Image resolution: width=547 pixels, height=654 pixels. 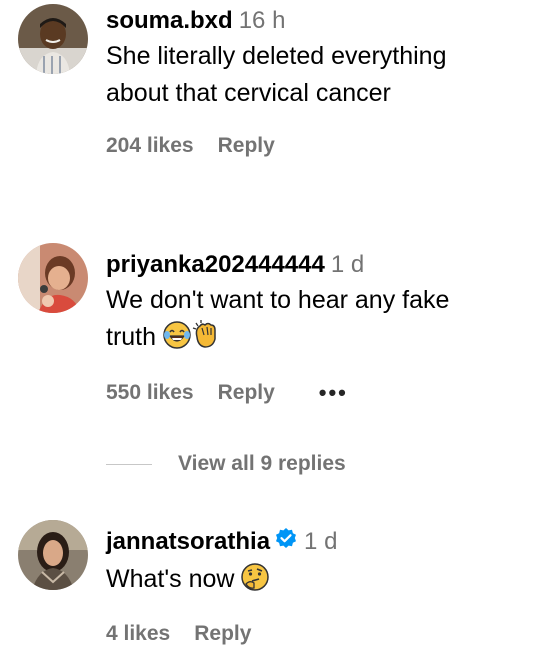 I want to click on more-horizontal-icon: •••, so click(x=333, y=393).